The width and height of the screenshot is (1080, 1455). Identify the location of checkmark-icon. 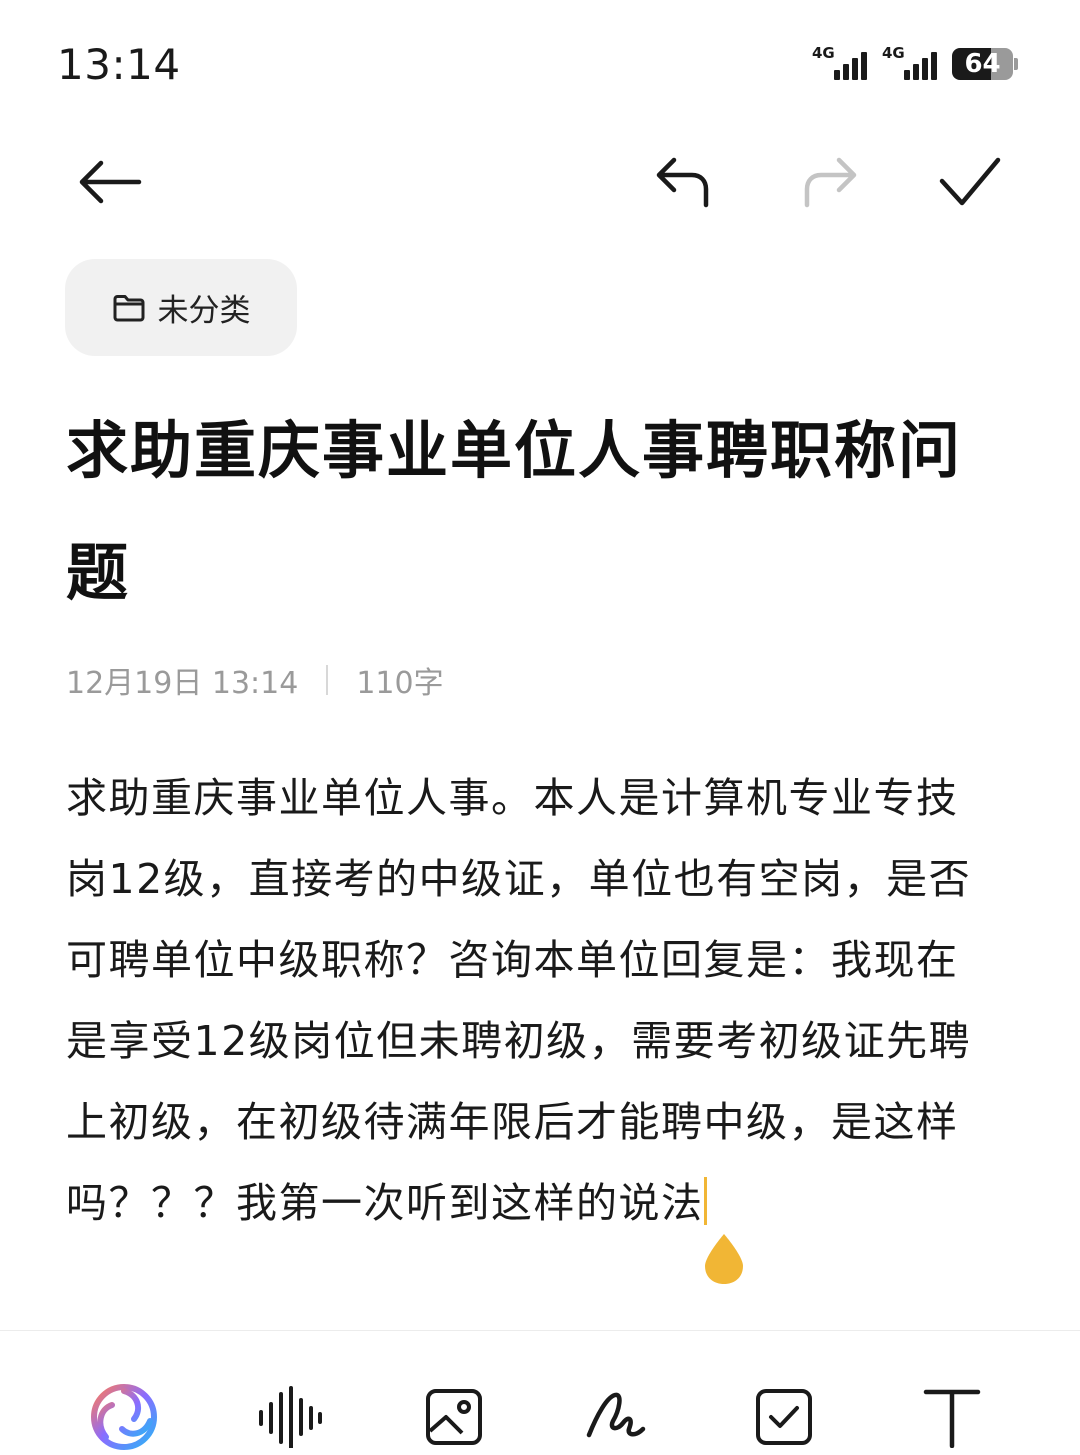
(970, 181).